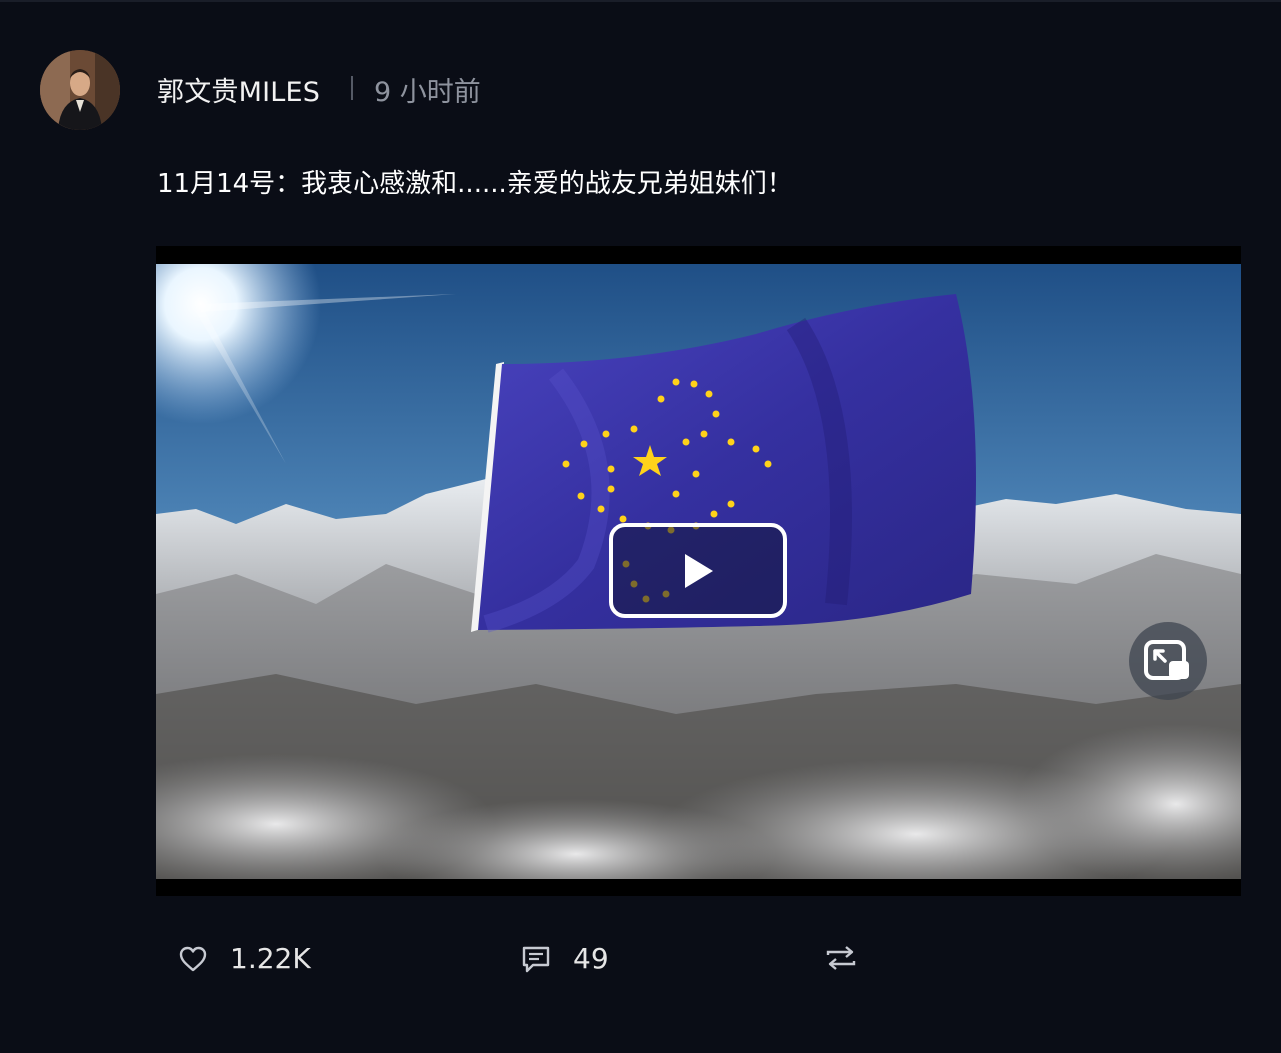 This screenshot has height=1053, width=1281. I want to click on like-button: 1.22K, so click(244, 958).